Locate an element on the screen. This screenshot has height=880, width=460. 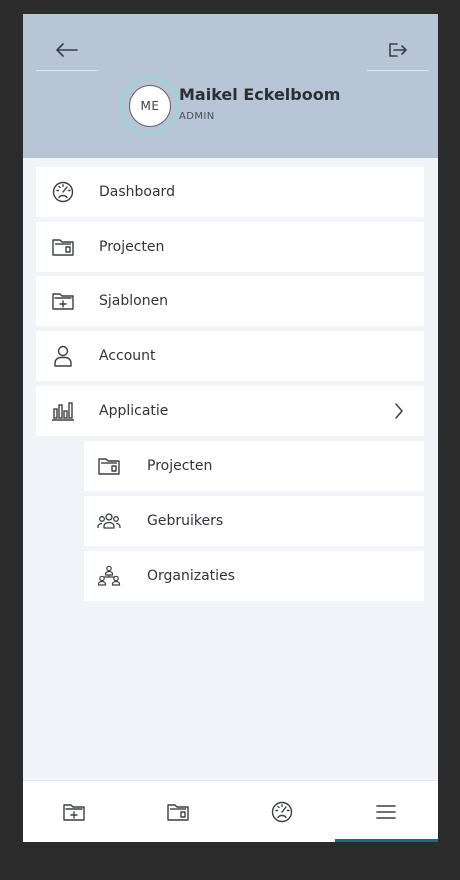
menu-item-label: Account is located at coordinates (127, 356).